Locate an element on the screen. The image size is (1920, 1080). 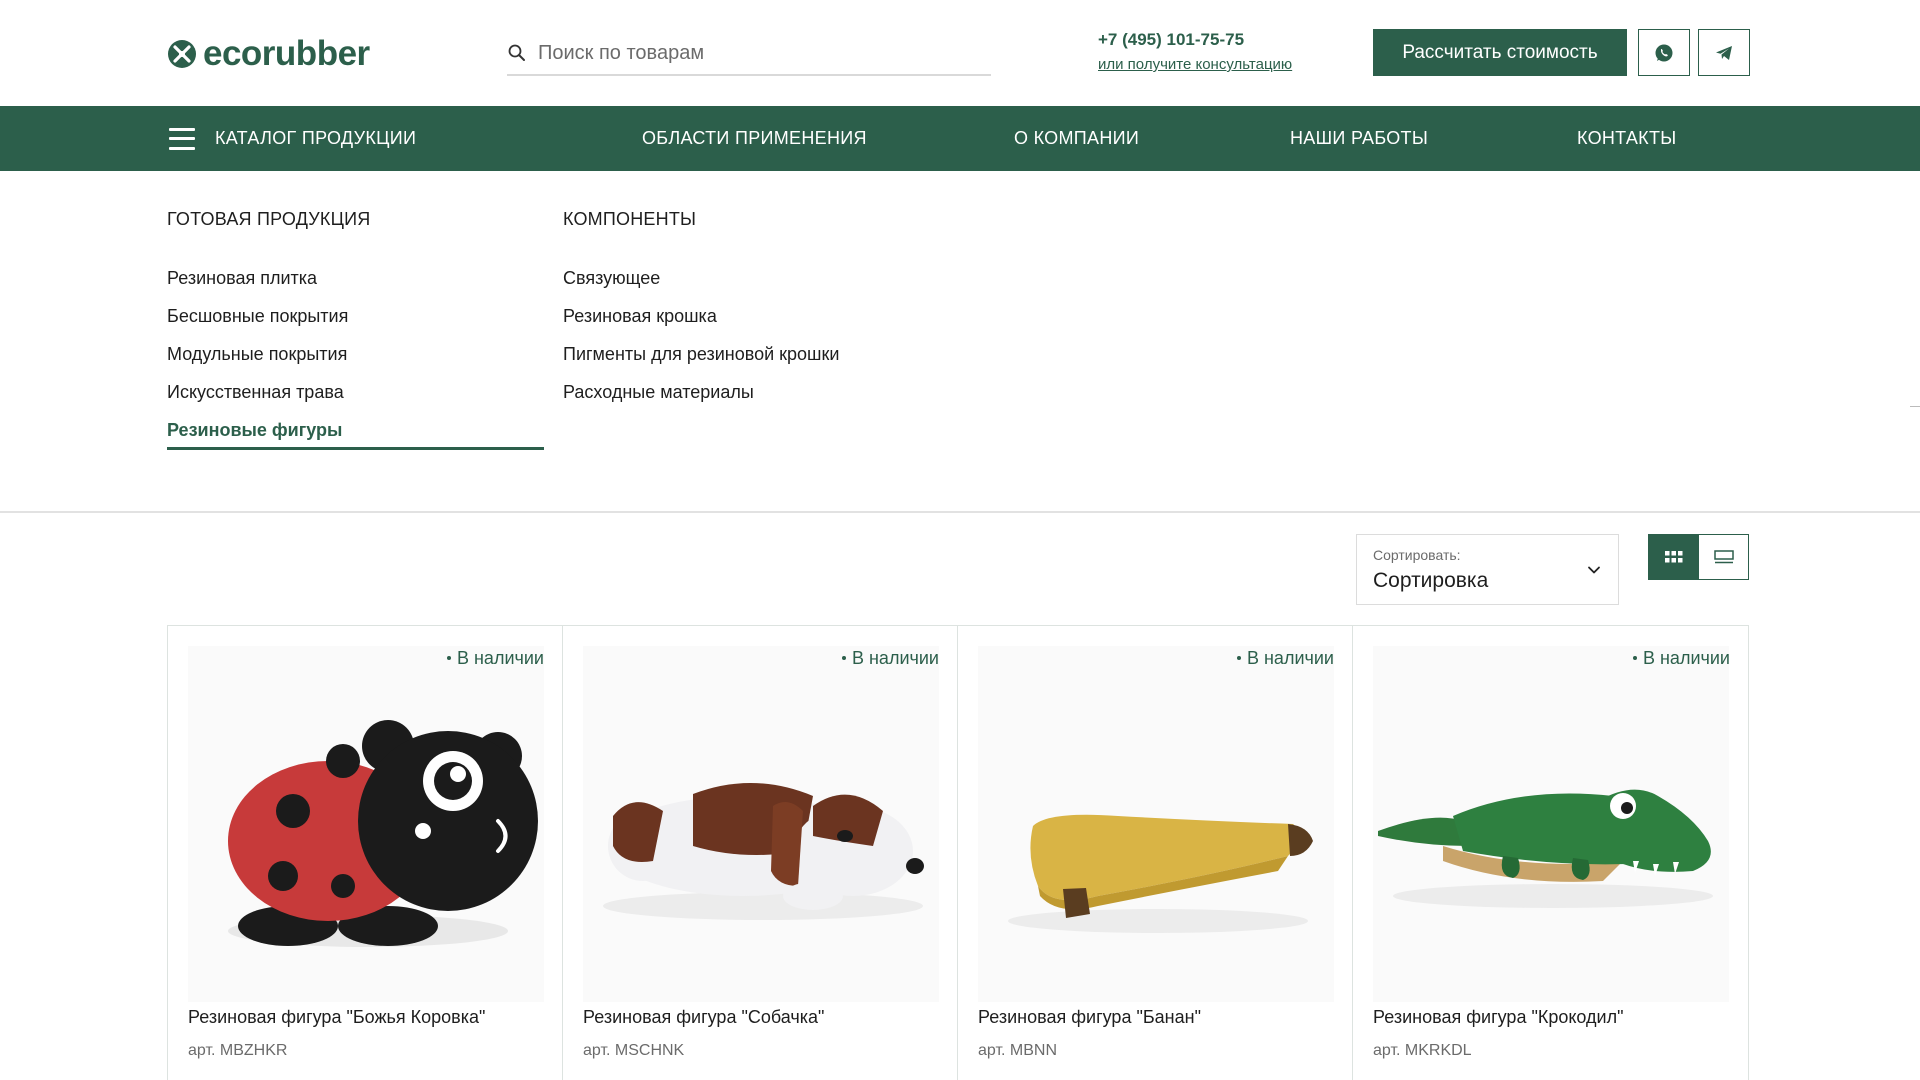
telegram-button is located at coordinates (1724, 52).